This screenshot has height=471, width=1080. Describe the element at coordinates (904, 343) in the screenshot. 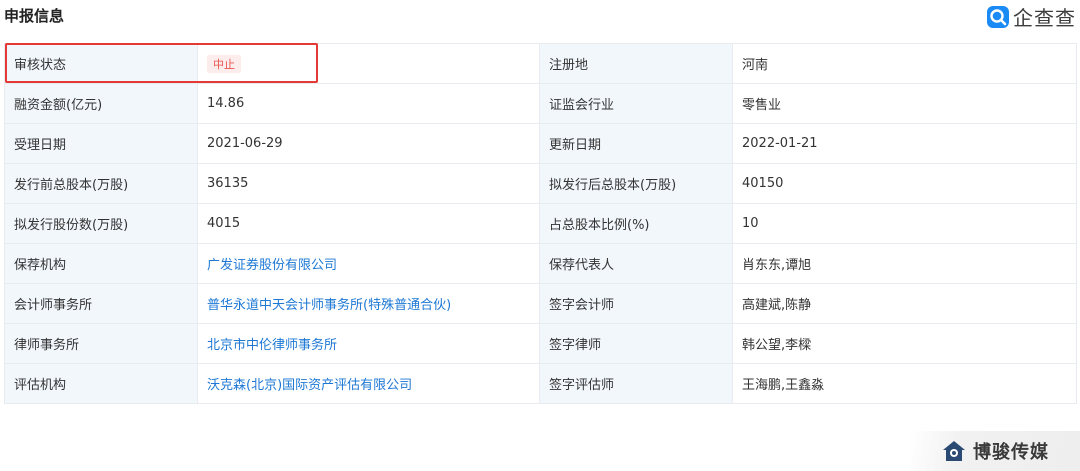

I see `signing-lawyer-value: 韩公望,李樑` at that location.